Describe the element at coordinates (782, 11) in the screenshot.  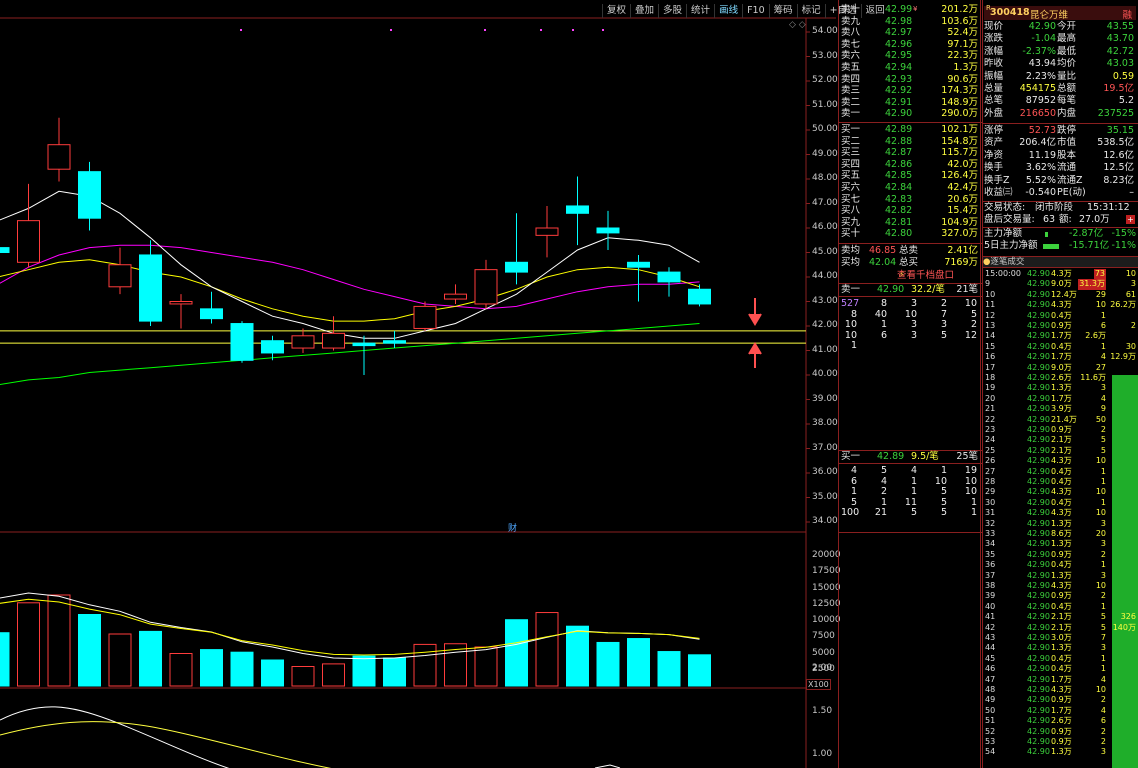
I see `toolbar-button-6: 筹码` at that location.